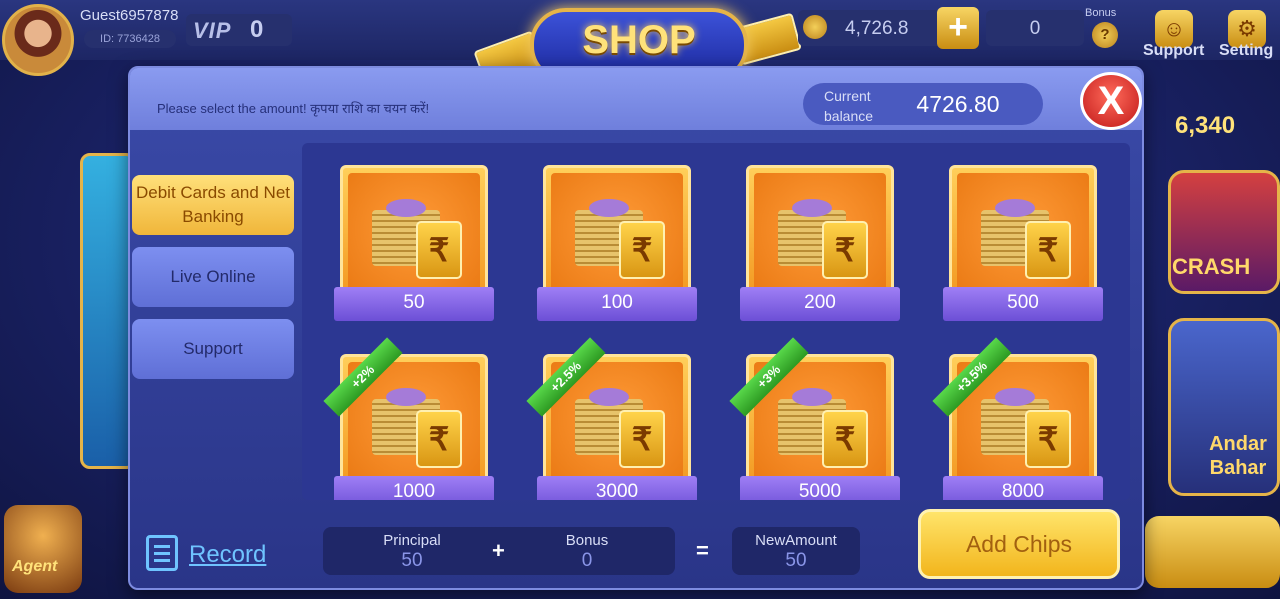 The height and width of the screenshot is (599, 1280). What do you see at coordinates (1105, 35) in the screenshot?
I see `bonus-question-icon: ?` at bounding box center [1105, 35].